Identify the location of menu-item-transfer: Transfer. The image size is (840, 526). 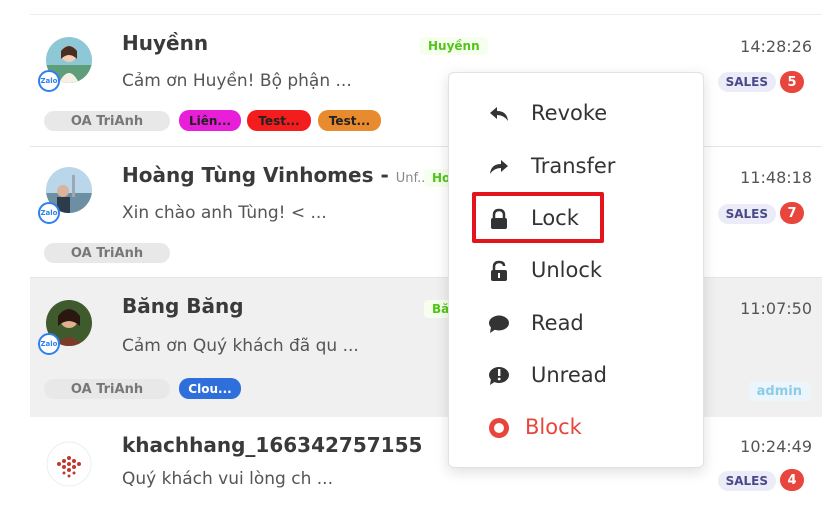
(576, 167).